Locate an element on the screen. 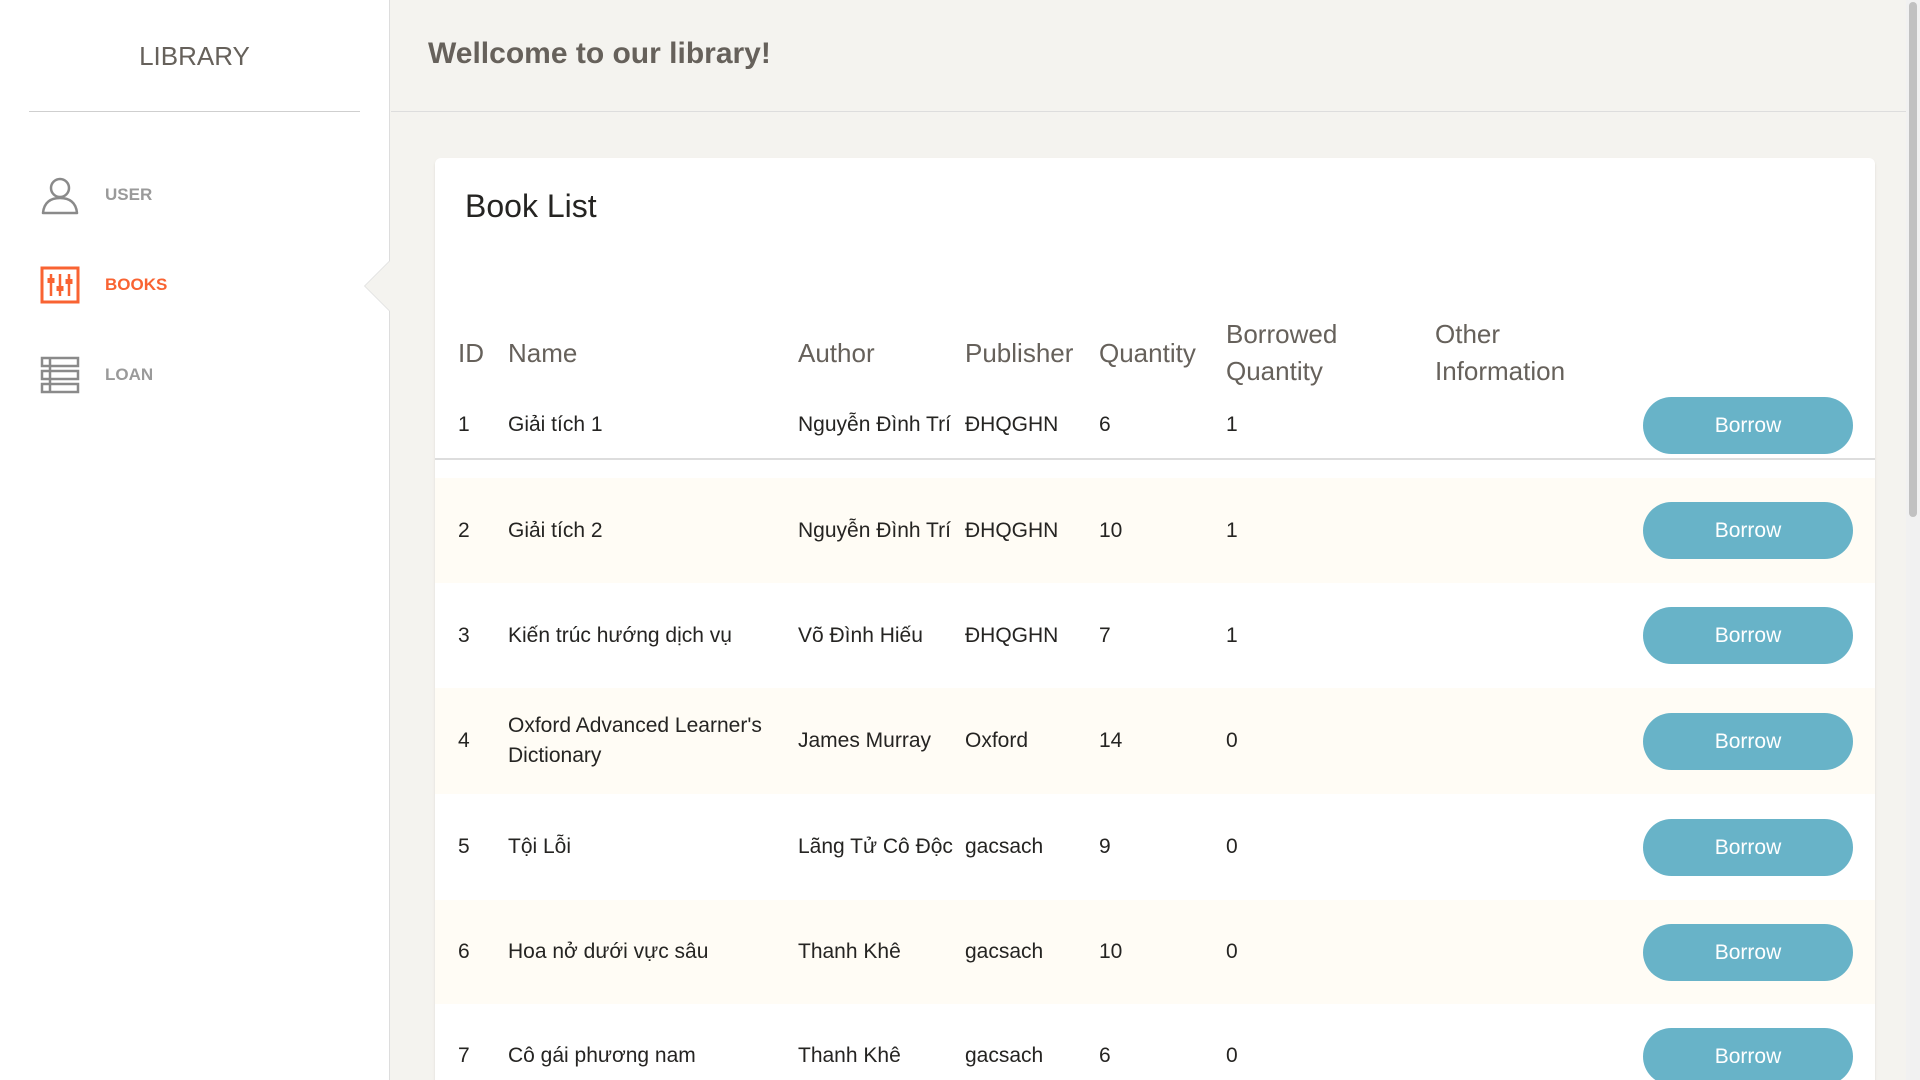  cell-id: 5 is located at coordinates (464, 846).